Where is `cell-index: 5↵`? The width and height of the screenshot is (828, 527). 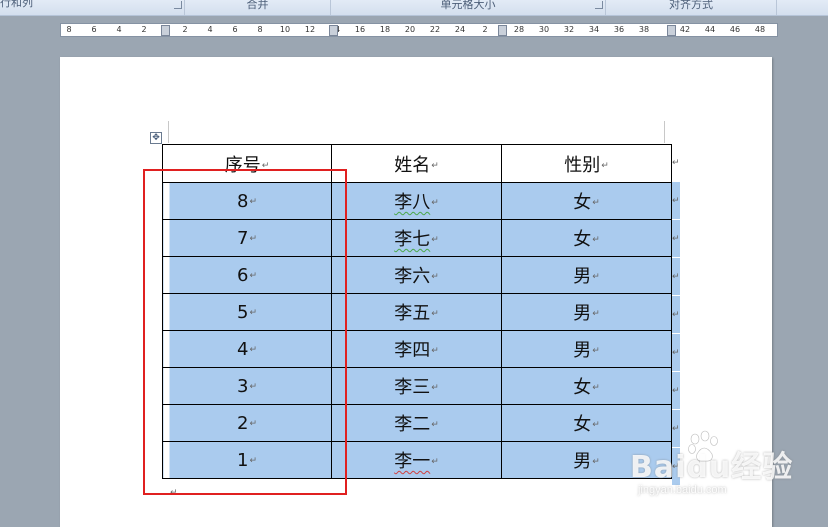 cell-index: 5↵ is located at coordinates (247, 312).